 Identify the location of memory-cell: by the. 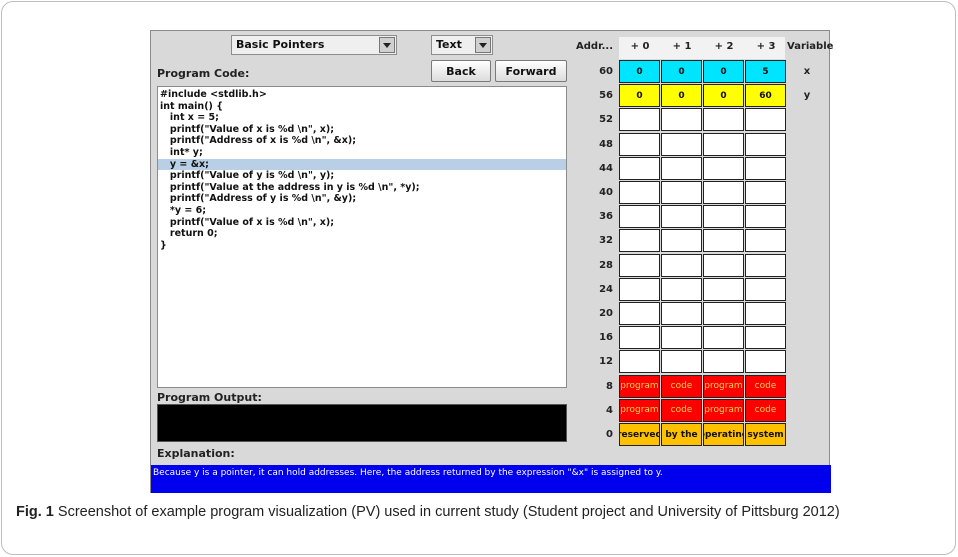
(681, 434).